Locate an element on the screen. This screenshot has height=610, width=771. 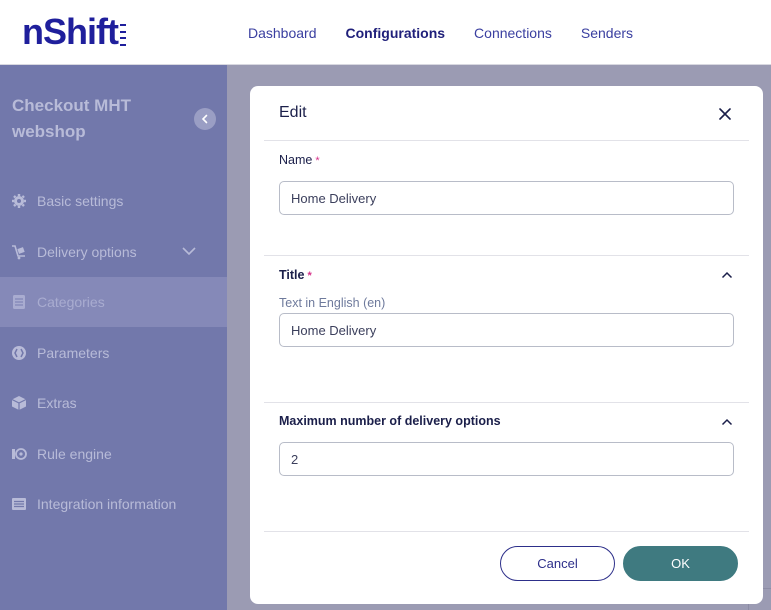
close-icon is located at coordinates (725, 114).